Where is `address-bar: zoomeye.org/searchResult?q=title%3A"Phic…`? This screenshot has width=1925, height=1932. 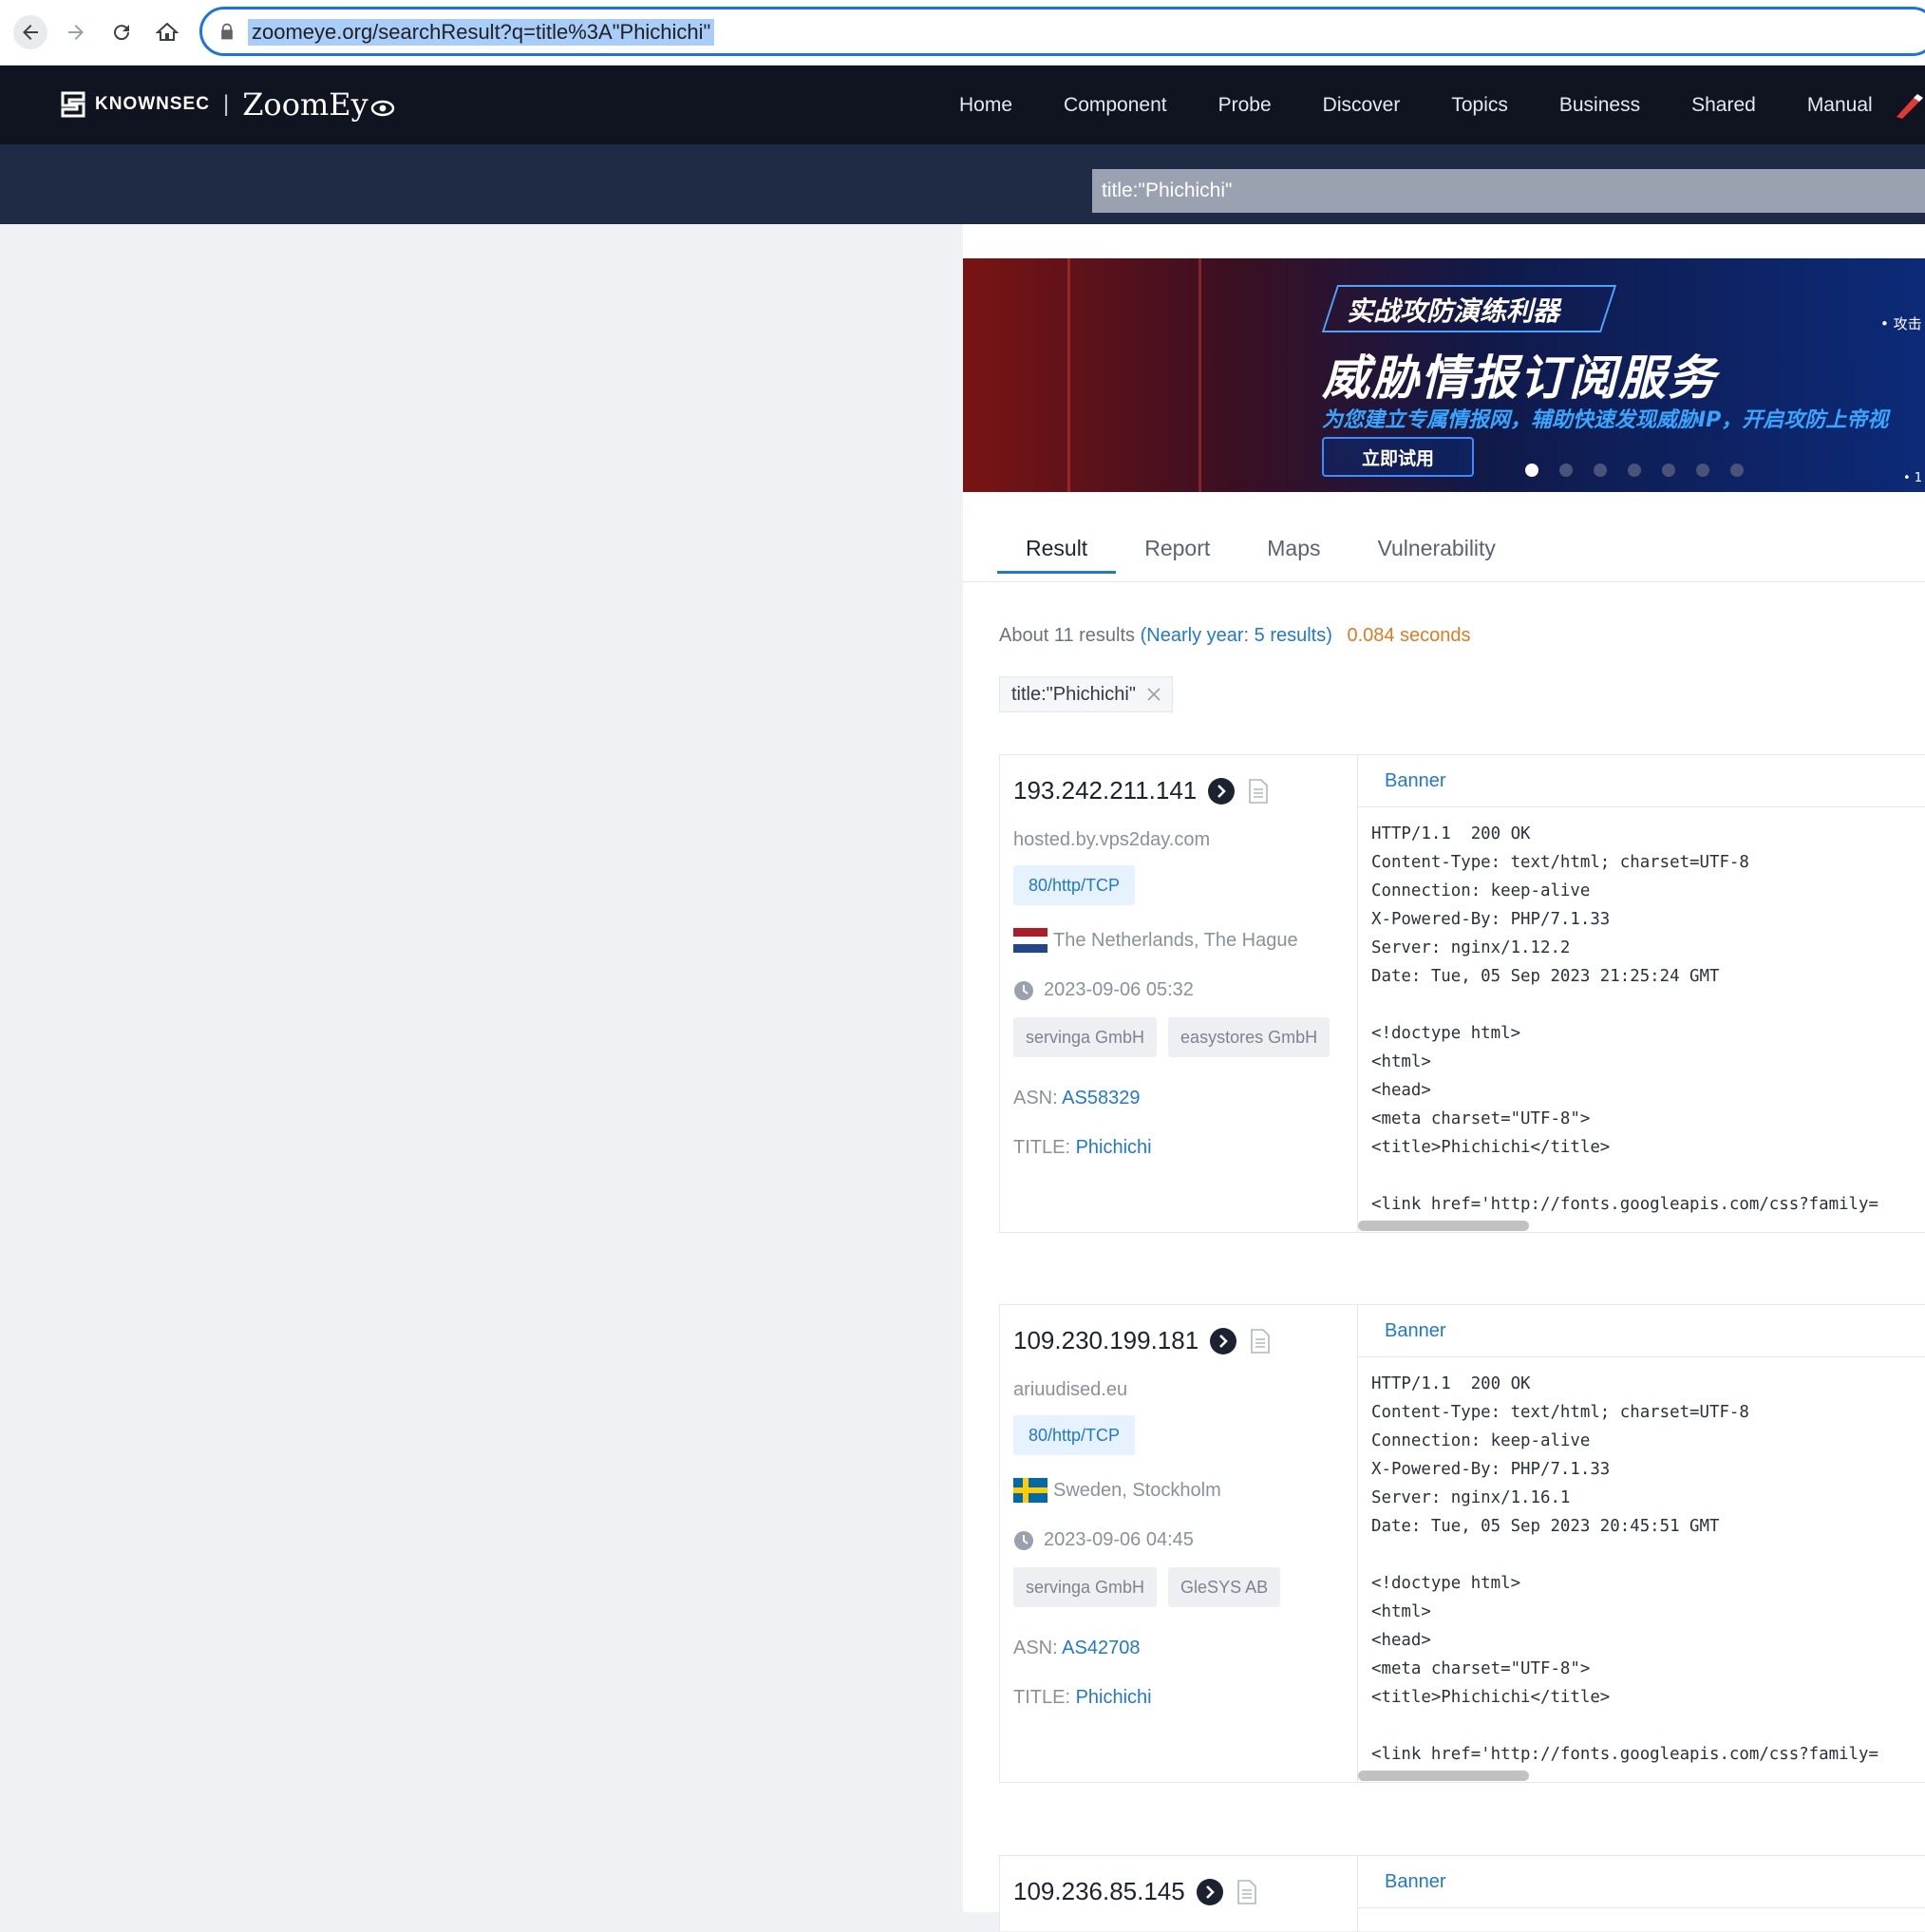 address-bar: zoomeye.org/searchResult?q=title%3A"Phic… is located at coordinates (1062, 32).